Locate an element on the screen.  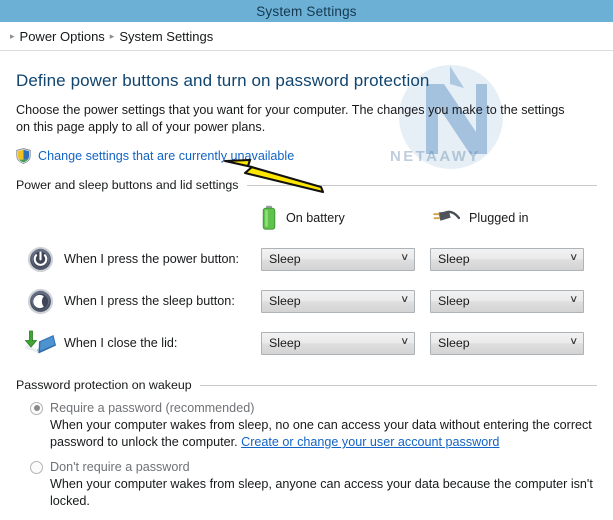
column-header-on-battery: On battery is located at coordinates (345, 218).